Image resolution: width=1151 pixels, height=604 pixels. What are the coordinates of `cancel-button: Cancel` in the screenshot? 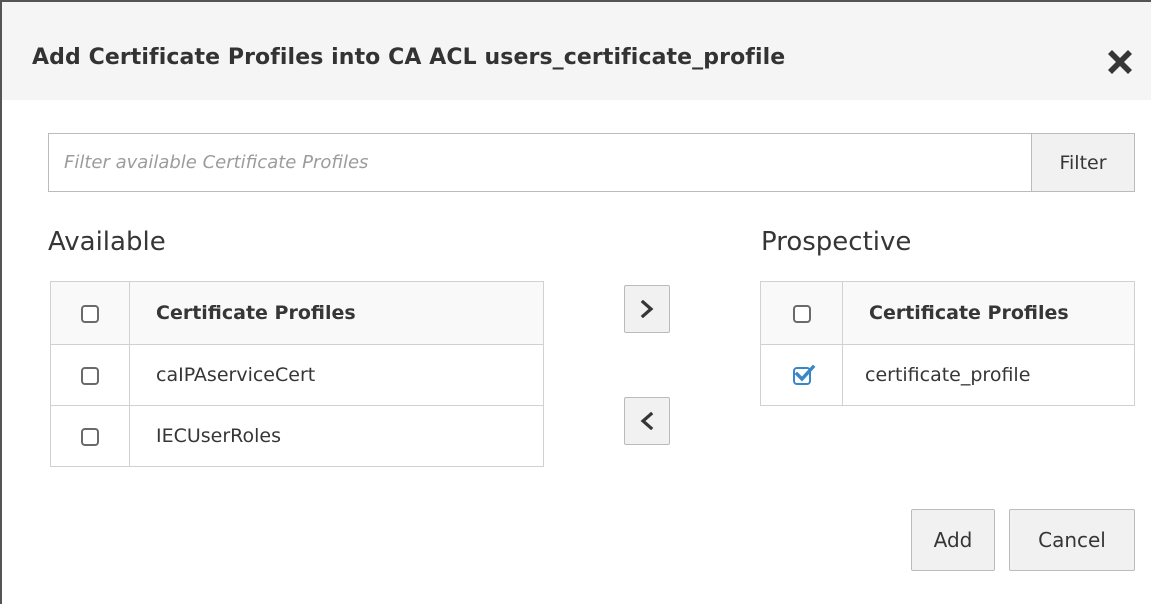 It's located at (1072, 540).